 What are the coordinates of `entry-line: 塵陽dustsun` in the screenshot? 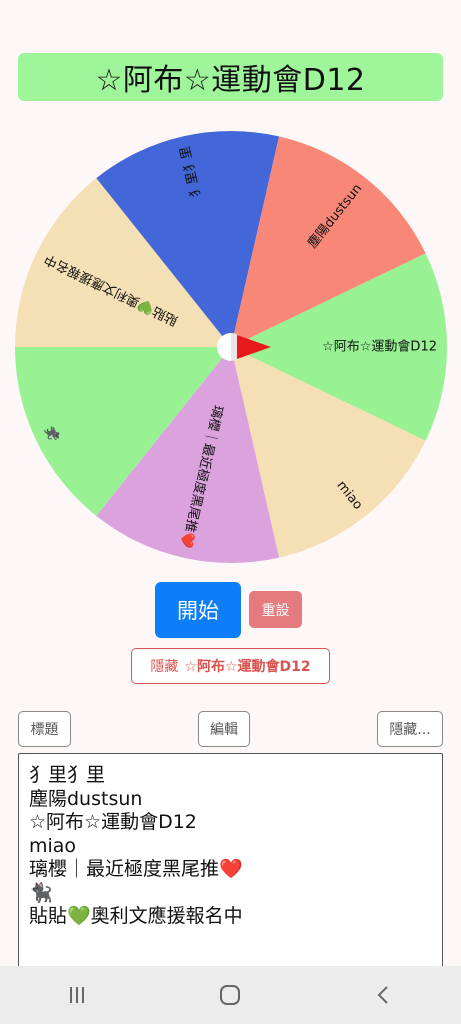 It's located at (86, 798).